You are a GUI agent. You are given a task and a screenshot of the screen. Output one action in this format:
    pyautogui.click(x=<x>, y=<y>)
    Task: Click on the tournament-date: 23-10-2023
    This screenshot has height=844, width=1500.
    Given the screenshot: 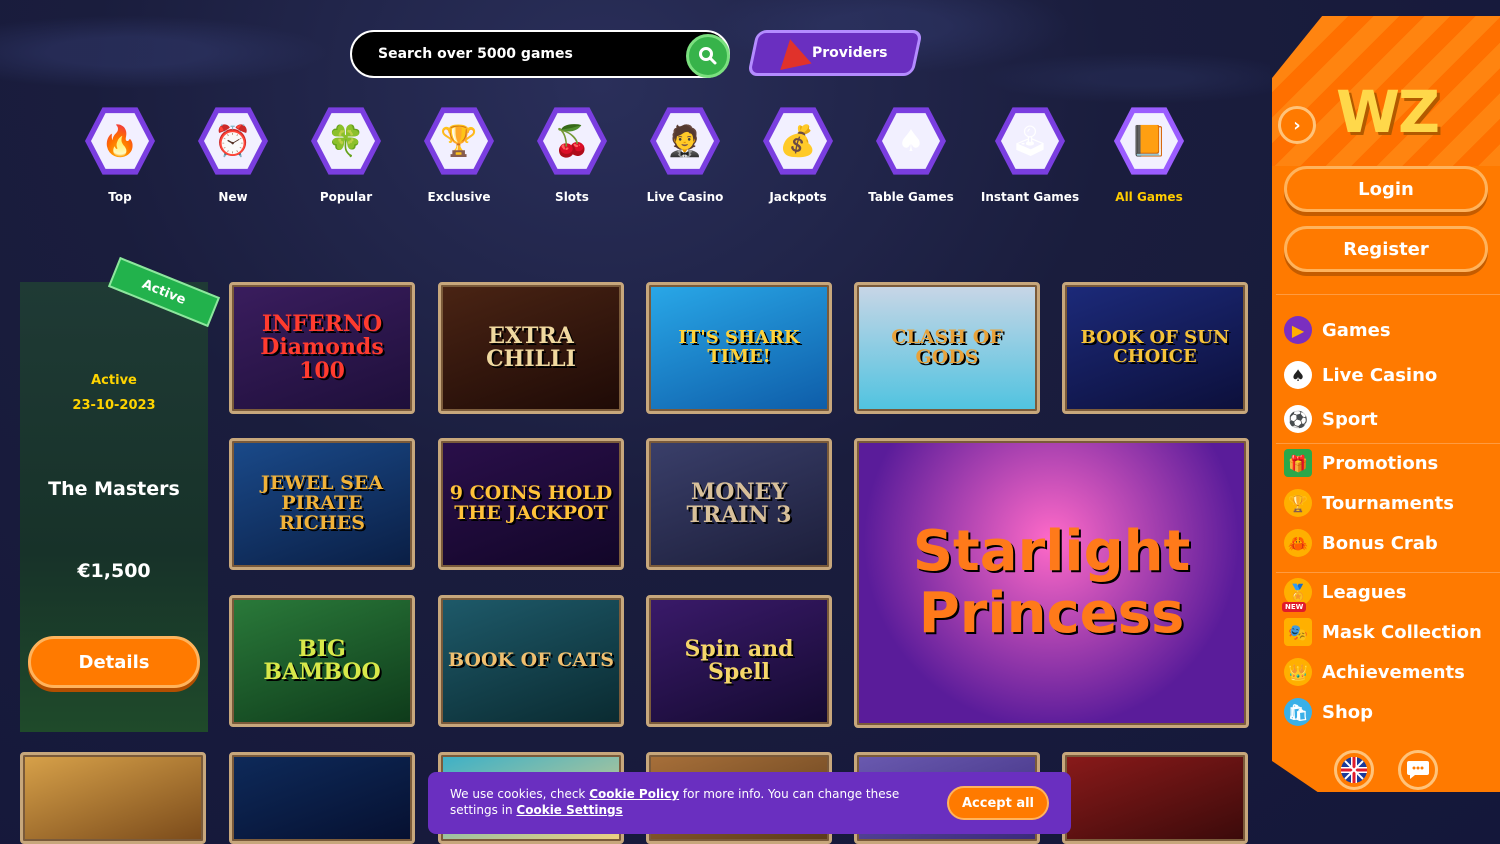 What is the action you would take?
    pyautogui.click(x=114, y=405)
    